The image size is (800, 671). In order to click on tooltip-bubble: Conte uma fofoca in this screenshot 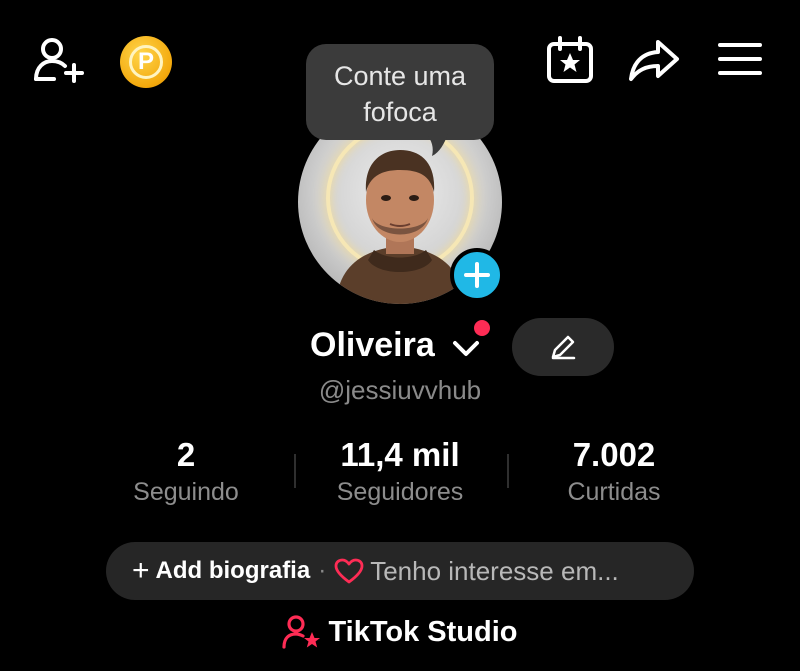, I will do `click(400, 92)`.